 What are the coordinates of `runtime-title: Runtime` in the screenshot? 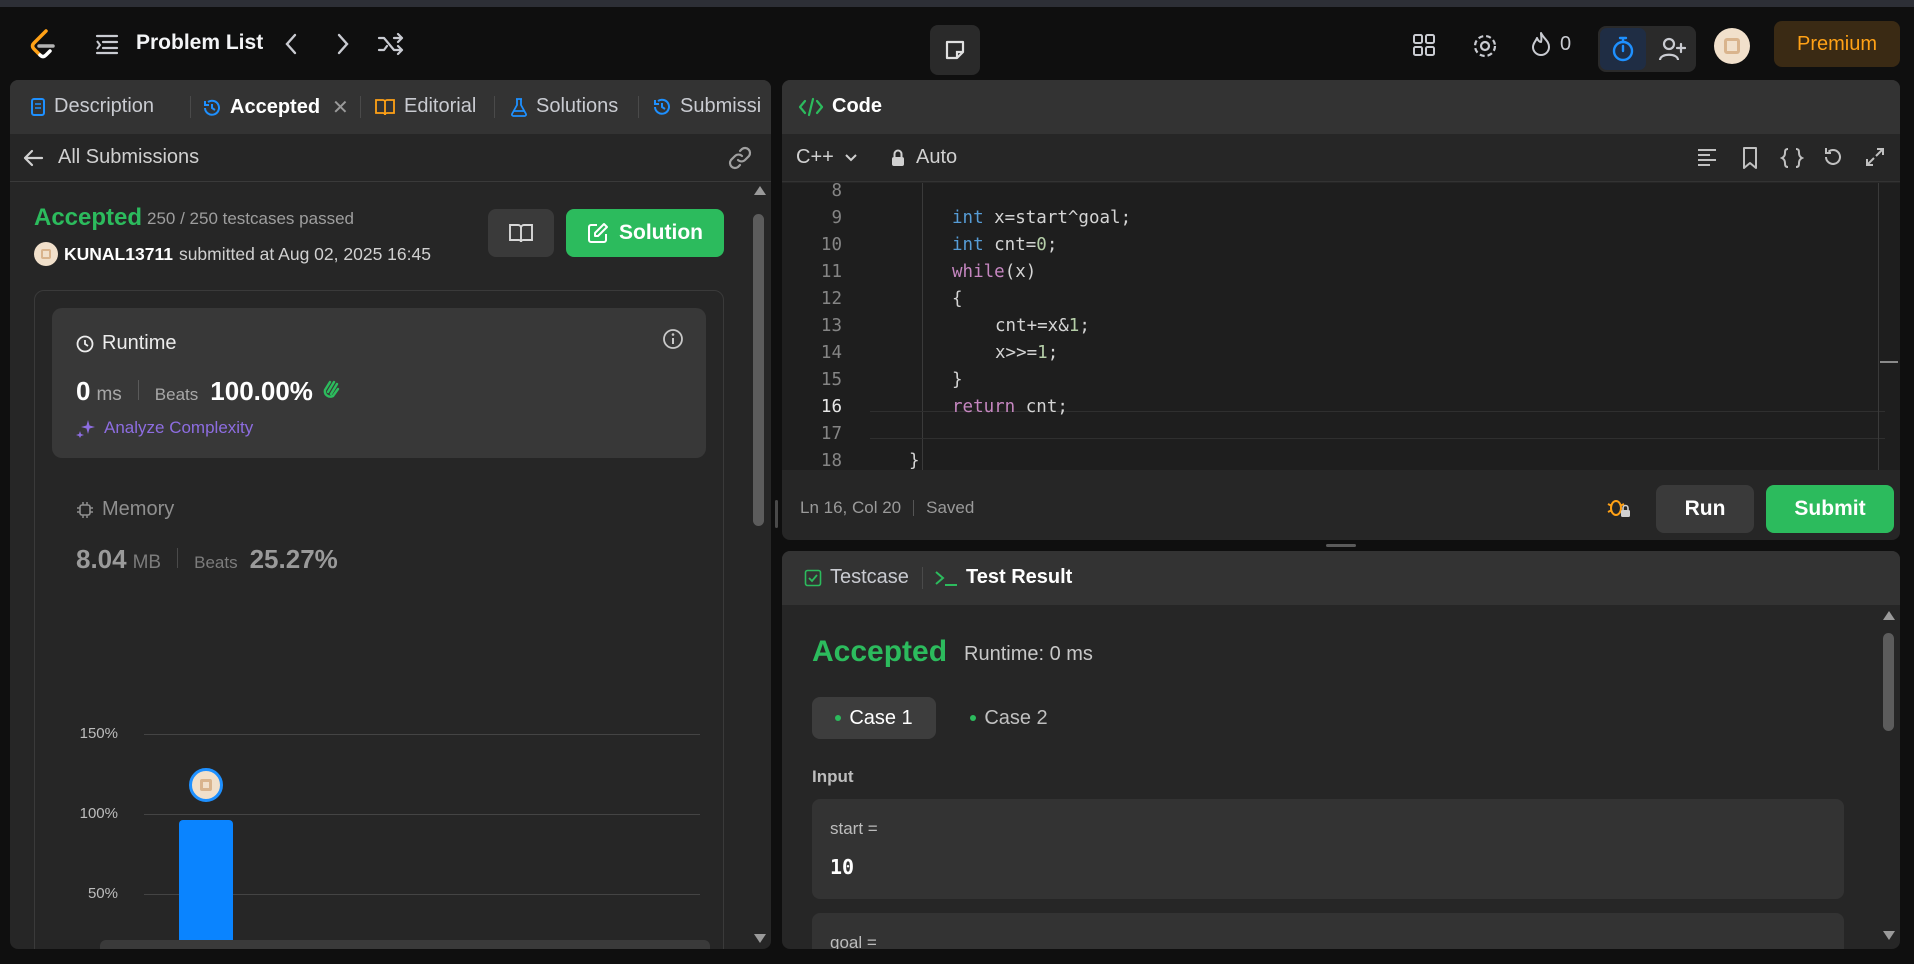 It's located at (139, 343).